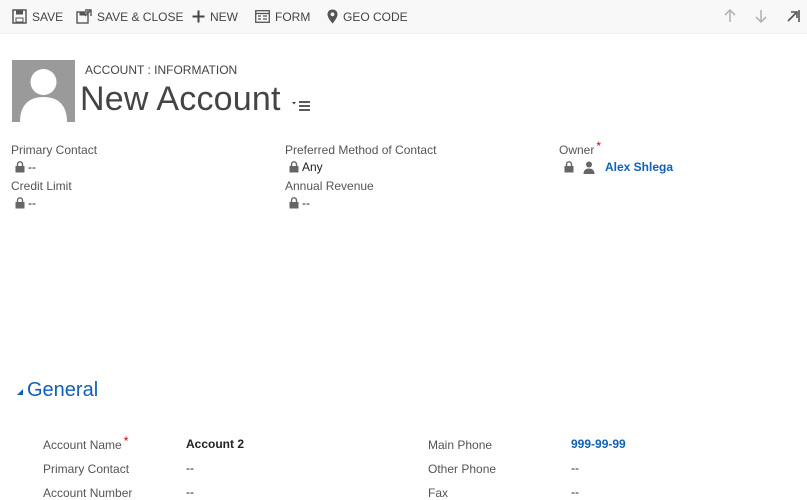 The width and height of the screenshot is (807, 500). Describe the element at coordinates (88, 493) in the screenshot. I see `account-number-label: Account Number` at that location.